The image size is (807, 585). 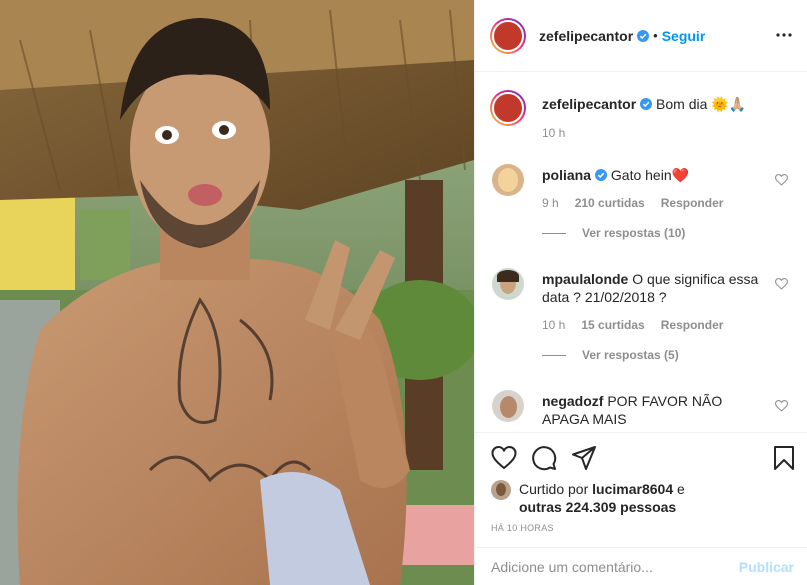 What do you see at coordinates (522, 528) in the screenshot?
I see `post-timestamp: HÁ 10 HORAS` at bounding box center [522, 528].